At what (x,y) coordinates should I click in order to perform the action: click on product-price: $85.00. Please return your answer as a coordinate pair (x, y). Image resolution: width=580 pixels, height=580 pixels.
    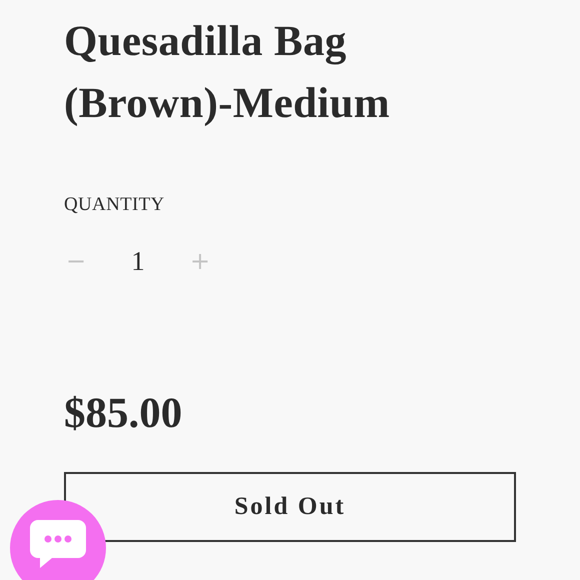
    Looking at the image, I should click on (124, 414).